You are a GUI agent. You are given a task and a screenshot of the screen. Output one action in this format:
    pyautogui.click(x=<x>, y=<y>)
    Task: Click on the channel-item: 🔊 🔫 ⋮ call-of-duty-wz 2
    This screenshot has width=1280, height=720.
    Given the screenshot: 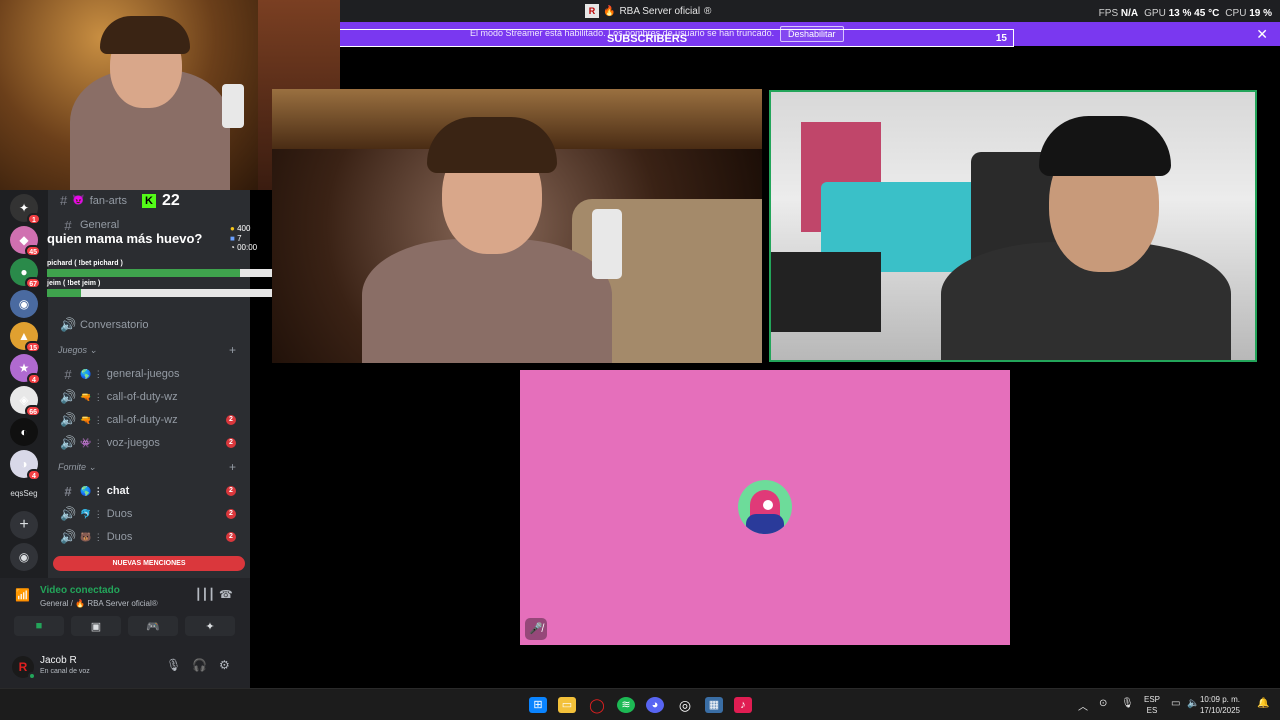 What is the action you would take?
    pyautogui.click(x=149, y=420)
    